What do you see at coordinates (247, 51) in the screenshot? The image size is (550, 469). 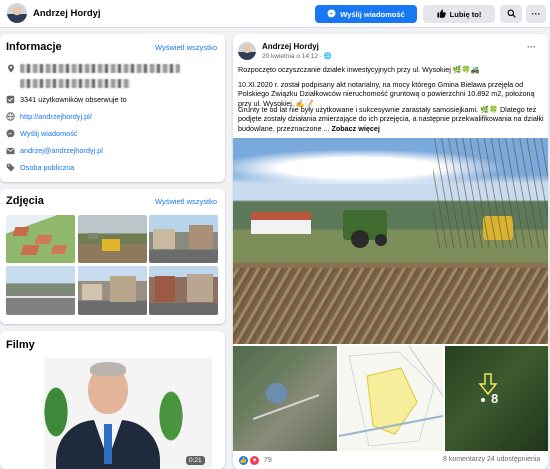 I see `post-author-avatar` at bounding box center [247, 51].